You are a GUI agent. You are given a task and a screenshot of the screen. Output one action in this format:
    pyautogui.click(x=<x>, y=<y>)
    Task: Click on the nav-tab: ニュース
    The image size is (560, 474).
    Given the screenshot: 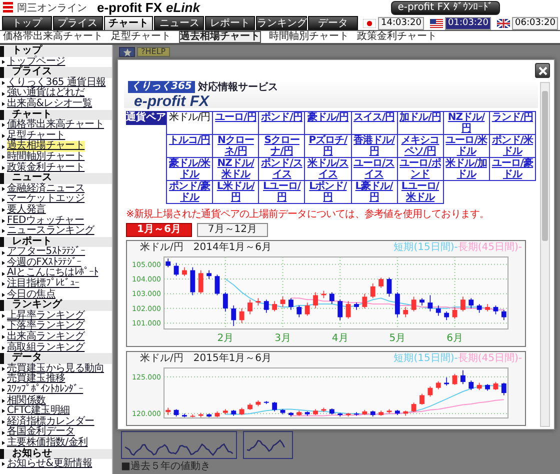 What is the action you would take?
    pyautogui.click(x=179, y=23)
    